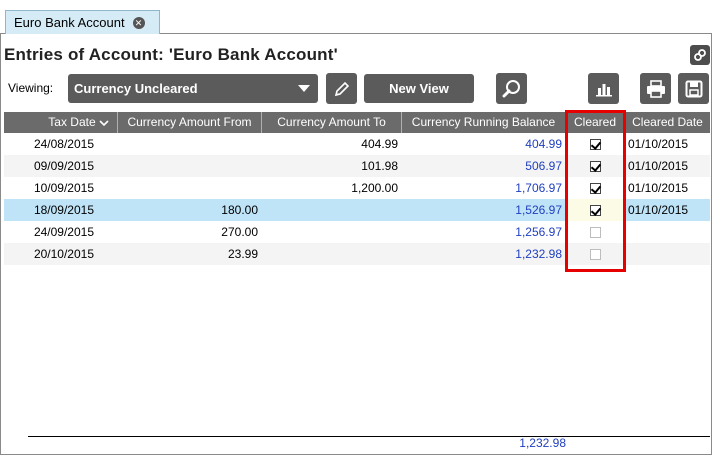  What do you see at coordinates (69, 22) in the screenshot?
I see `tab-label: Euro Bank Account` at bounding box center [69, 22].